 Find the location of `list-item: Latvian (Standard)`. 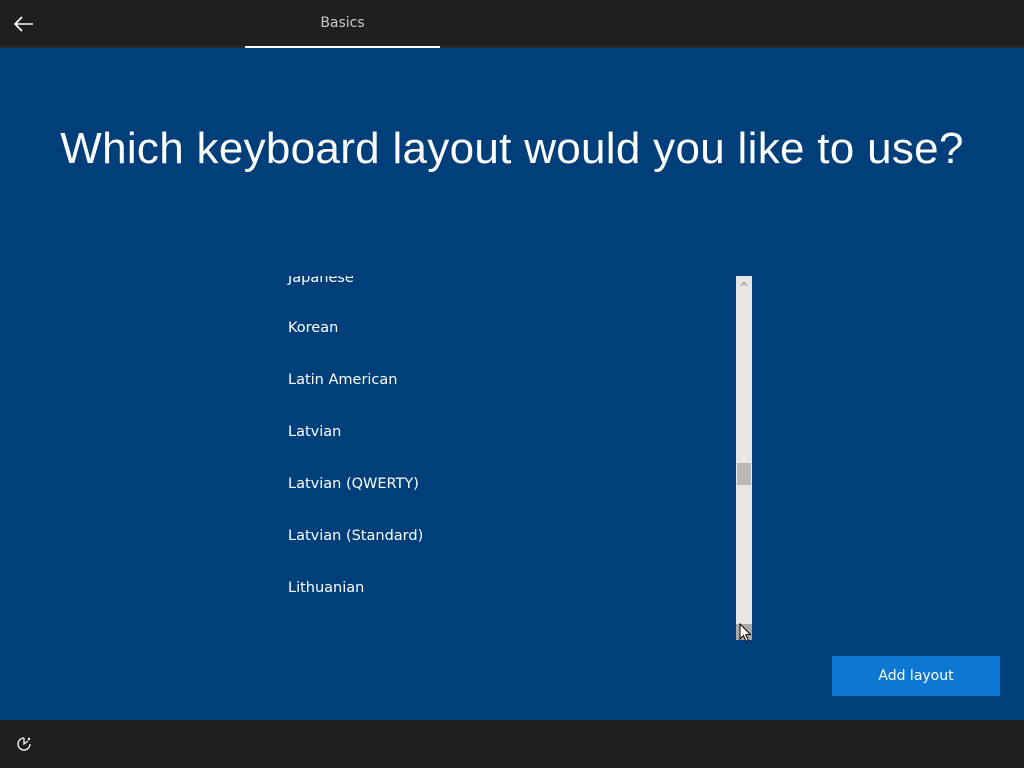

list-item: Latvian (Standard) is located at coordinates (355, 536).